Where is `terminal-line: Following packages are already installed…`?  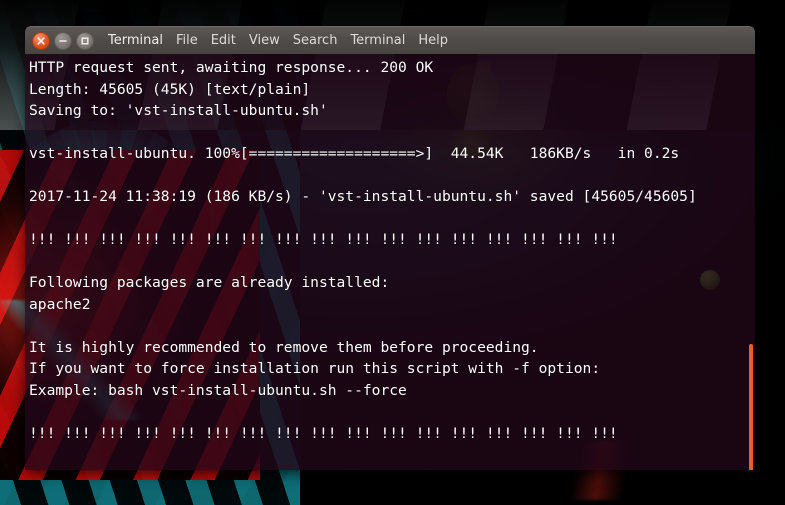
terminal-line: Following packages are already installed… is located at coordinates (209, 282).